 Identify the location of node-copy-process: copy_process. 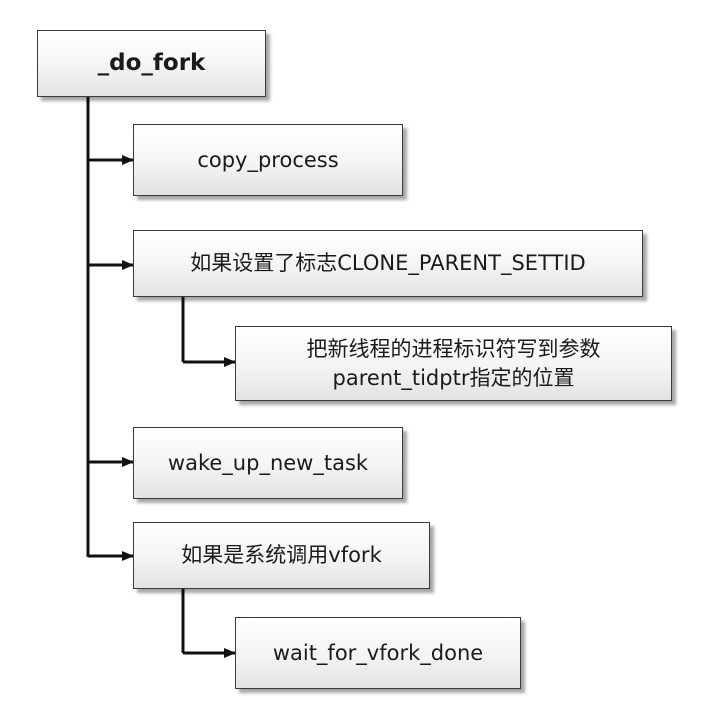
(268, 160).